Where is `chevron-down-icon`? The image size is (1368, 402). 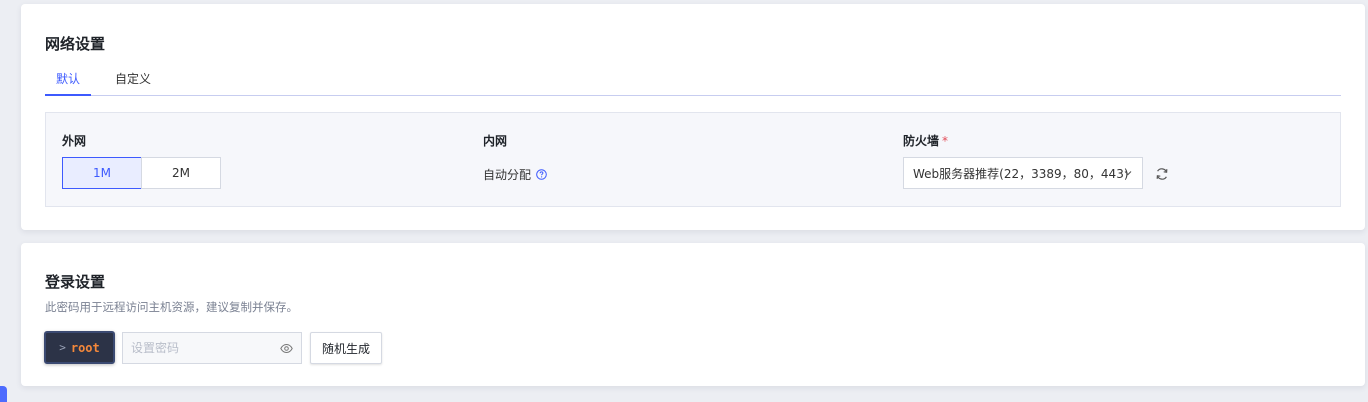 chevron-down-icon is located at coordinates (1128, 173).